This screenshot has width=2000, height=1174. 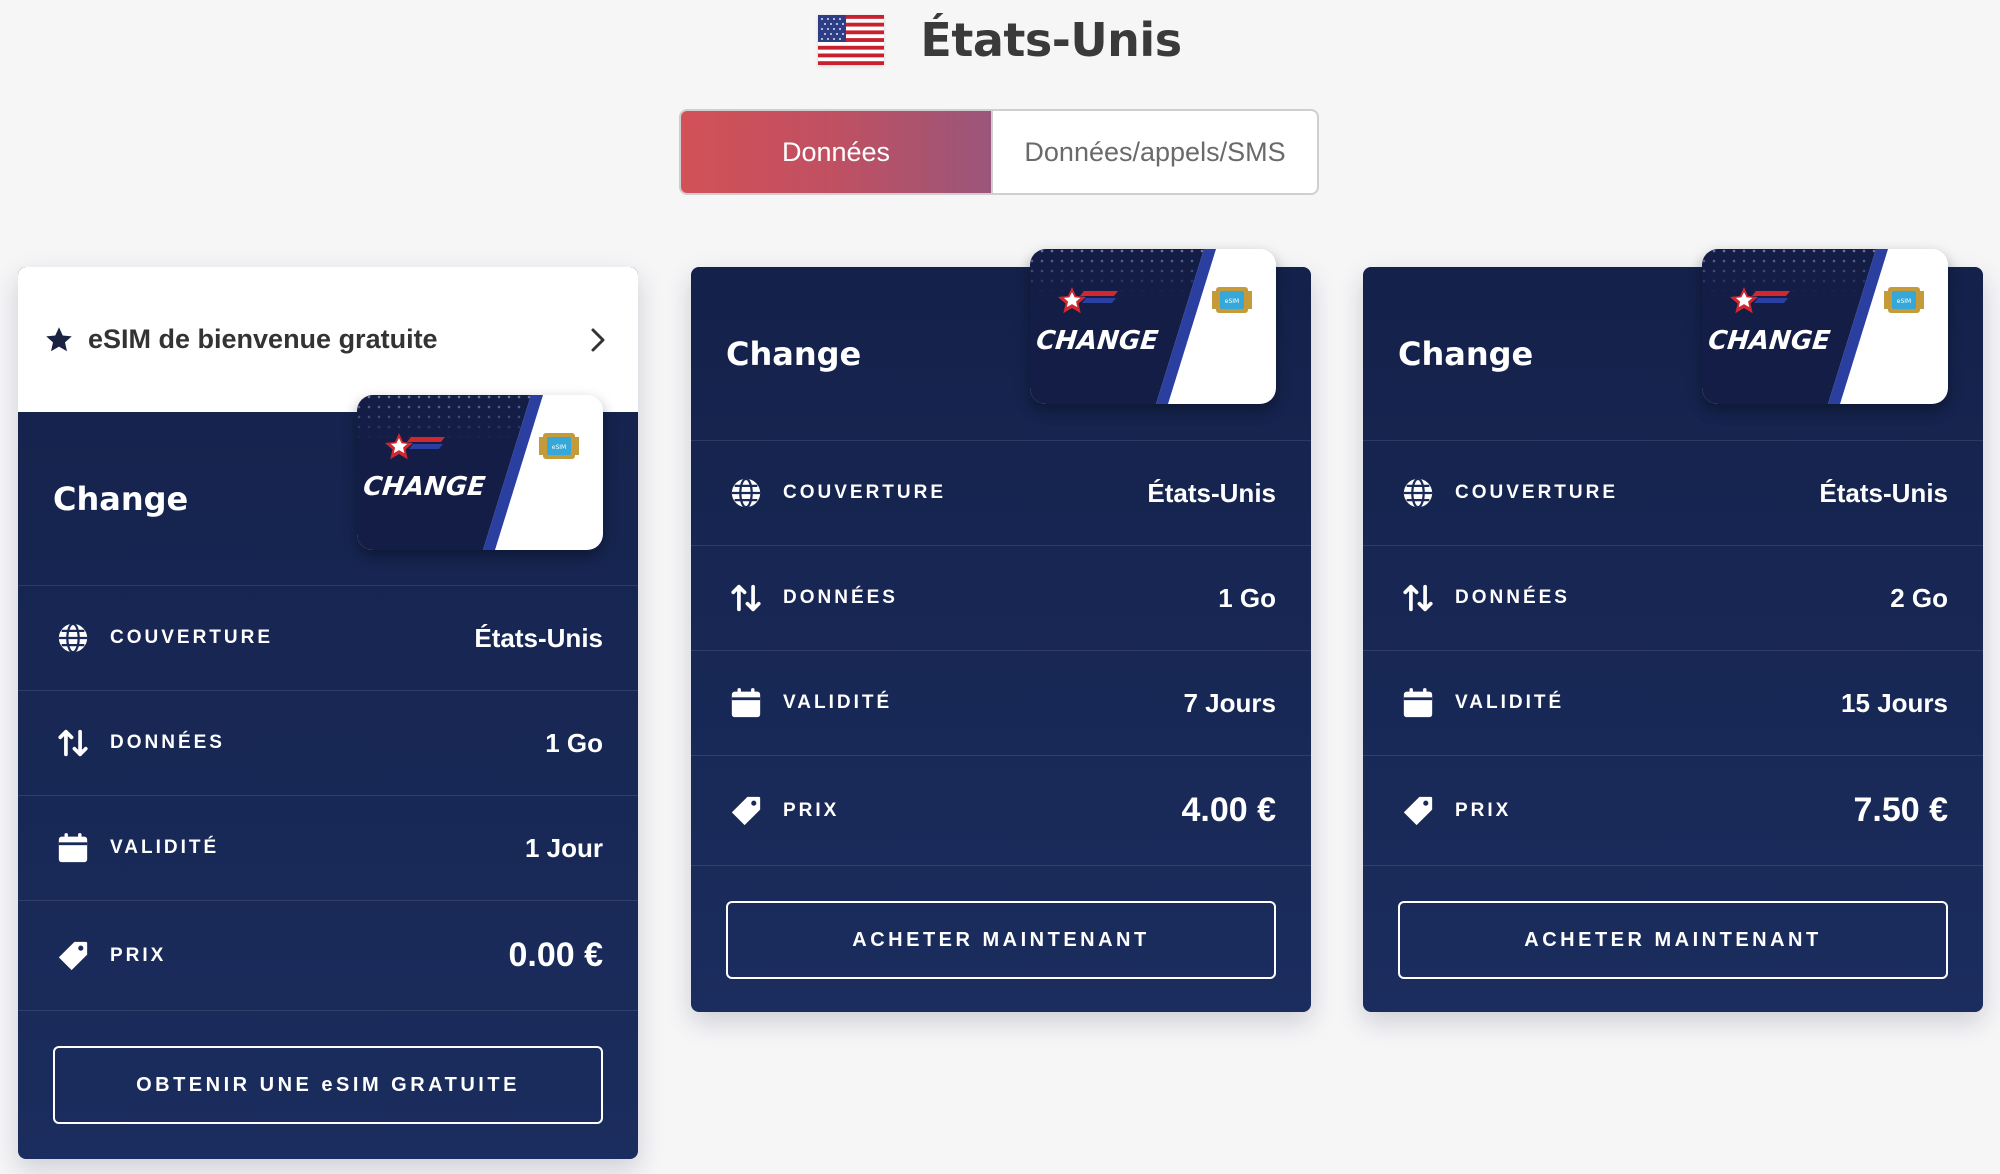 What do you see at coordinates (328, 955) in the screenshot?
I see `price-row: PRIX 0.00 €` at bounding box center [328, 955].